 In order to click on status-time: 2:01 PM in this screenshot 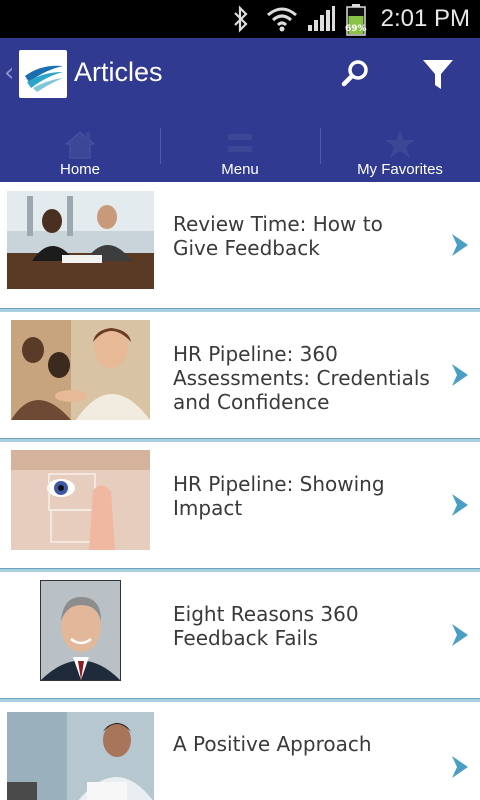, I will do `click(425, 18)`.